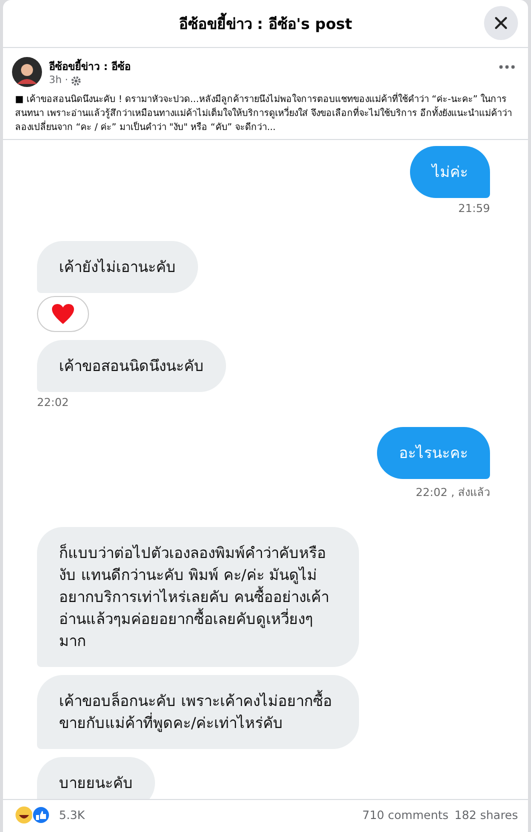  I want to click on close-button, so click(501, 23).